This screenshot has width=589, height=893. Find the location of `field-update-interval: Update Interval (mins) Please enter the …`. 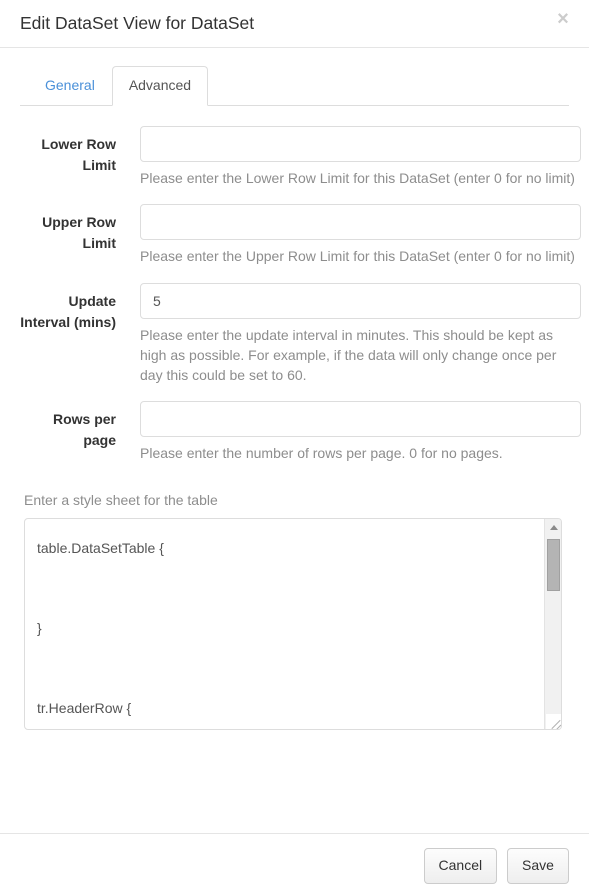

field-update-interval: Update Interval (mins) Please enter the … is located at coordinates (300, 334).